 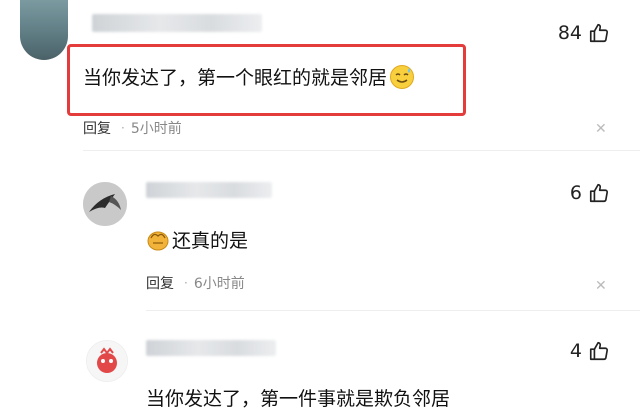 I want to click on like-count: 84, so click(x=569, y=33).